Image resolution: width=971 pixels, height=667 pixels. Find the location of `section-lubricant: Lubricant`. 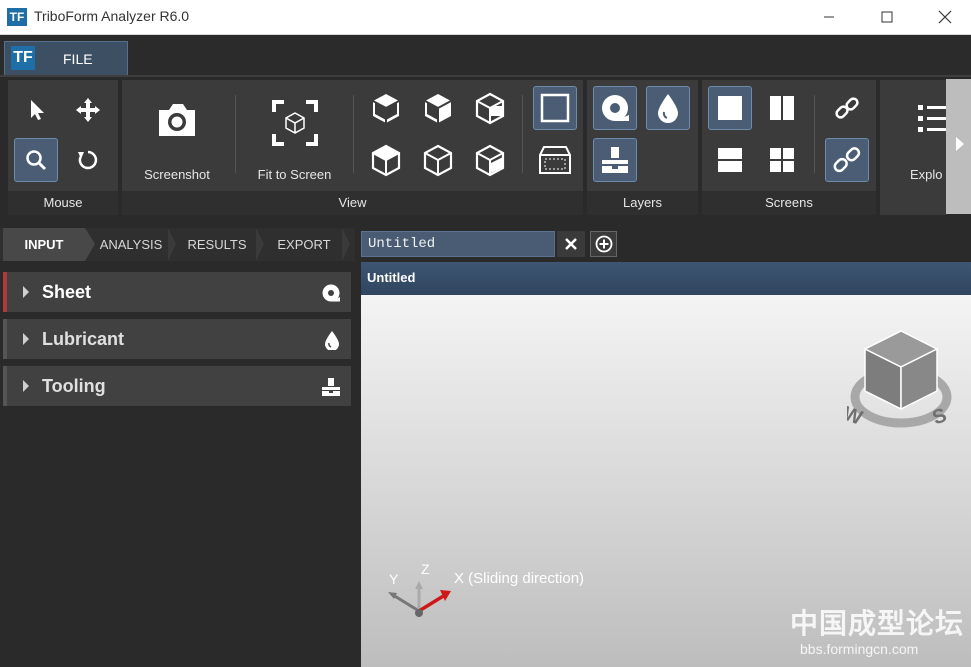

section-lubricant: Lubricant is located at coordinates (177, 339).